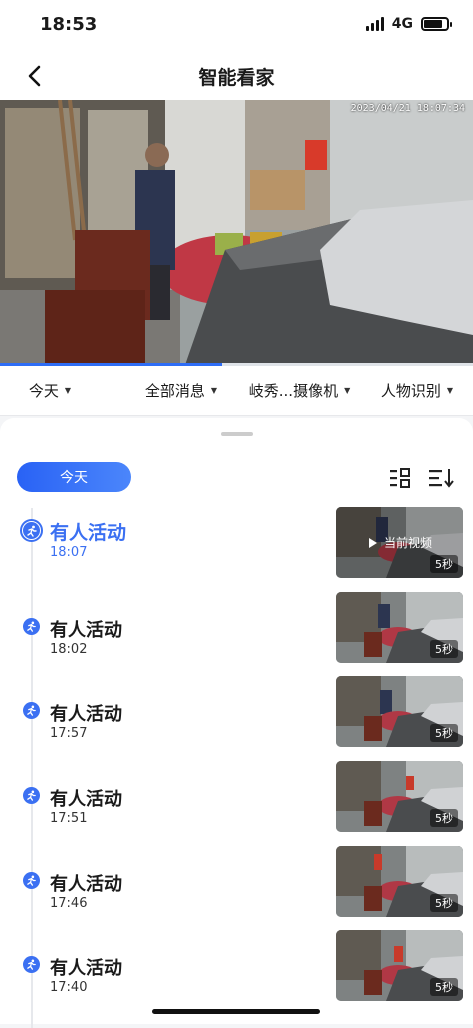 The image size is (473, 1028). What do you see at coordinates (69, 649) in the screenshot?
I see `event-time: 18:02` at bounding box center [69, 649].